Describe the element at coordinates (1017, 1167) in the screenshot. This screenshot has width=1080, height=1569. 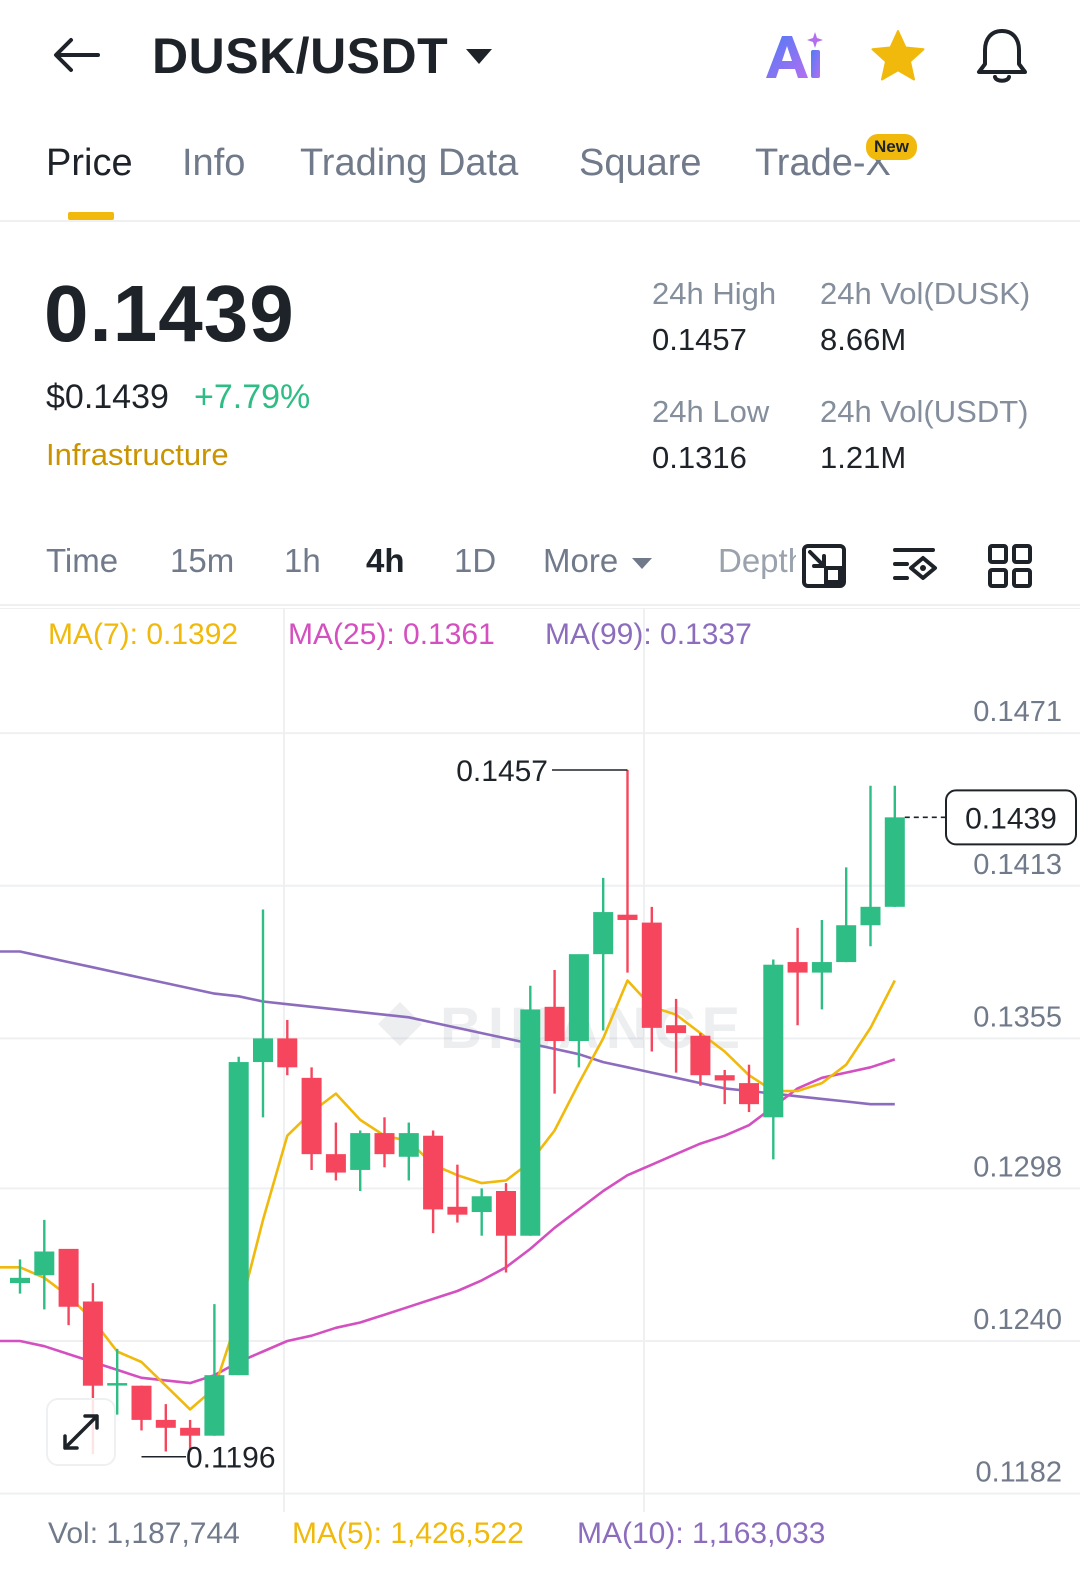
I see `y-tick-label: 0.1298` at that location.